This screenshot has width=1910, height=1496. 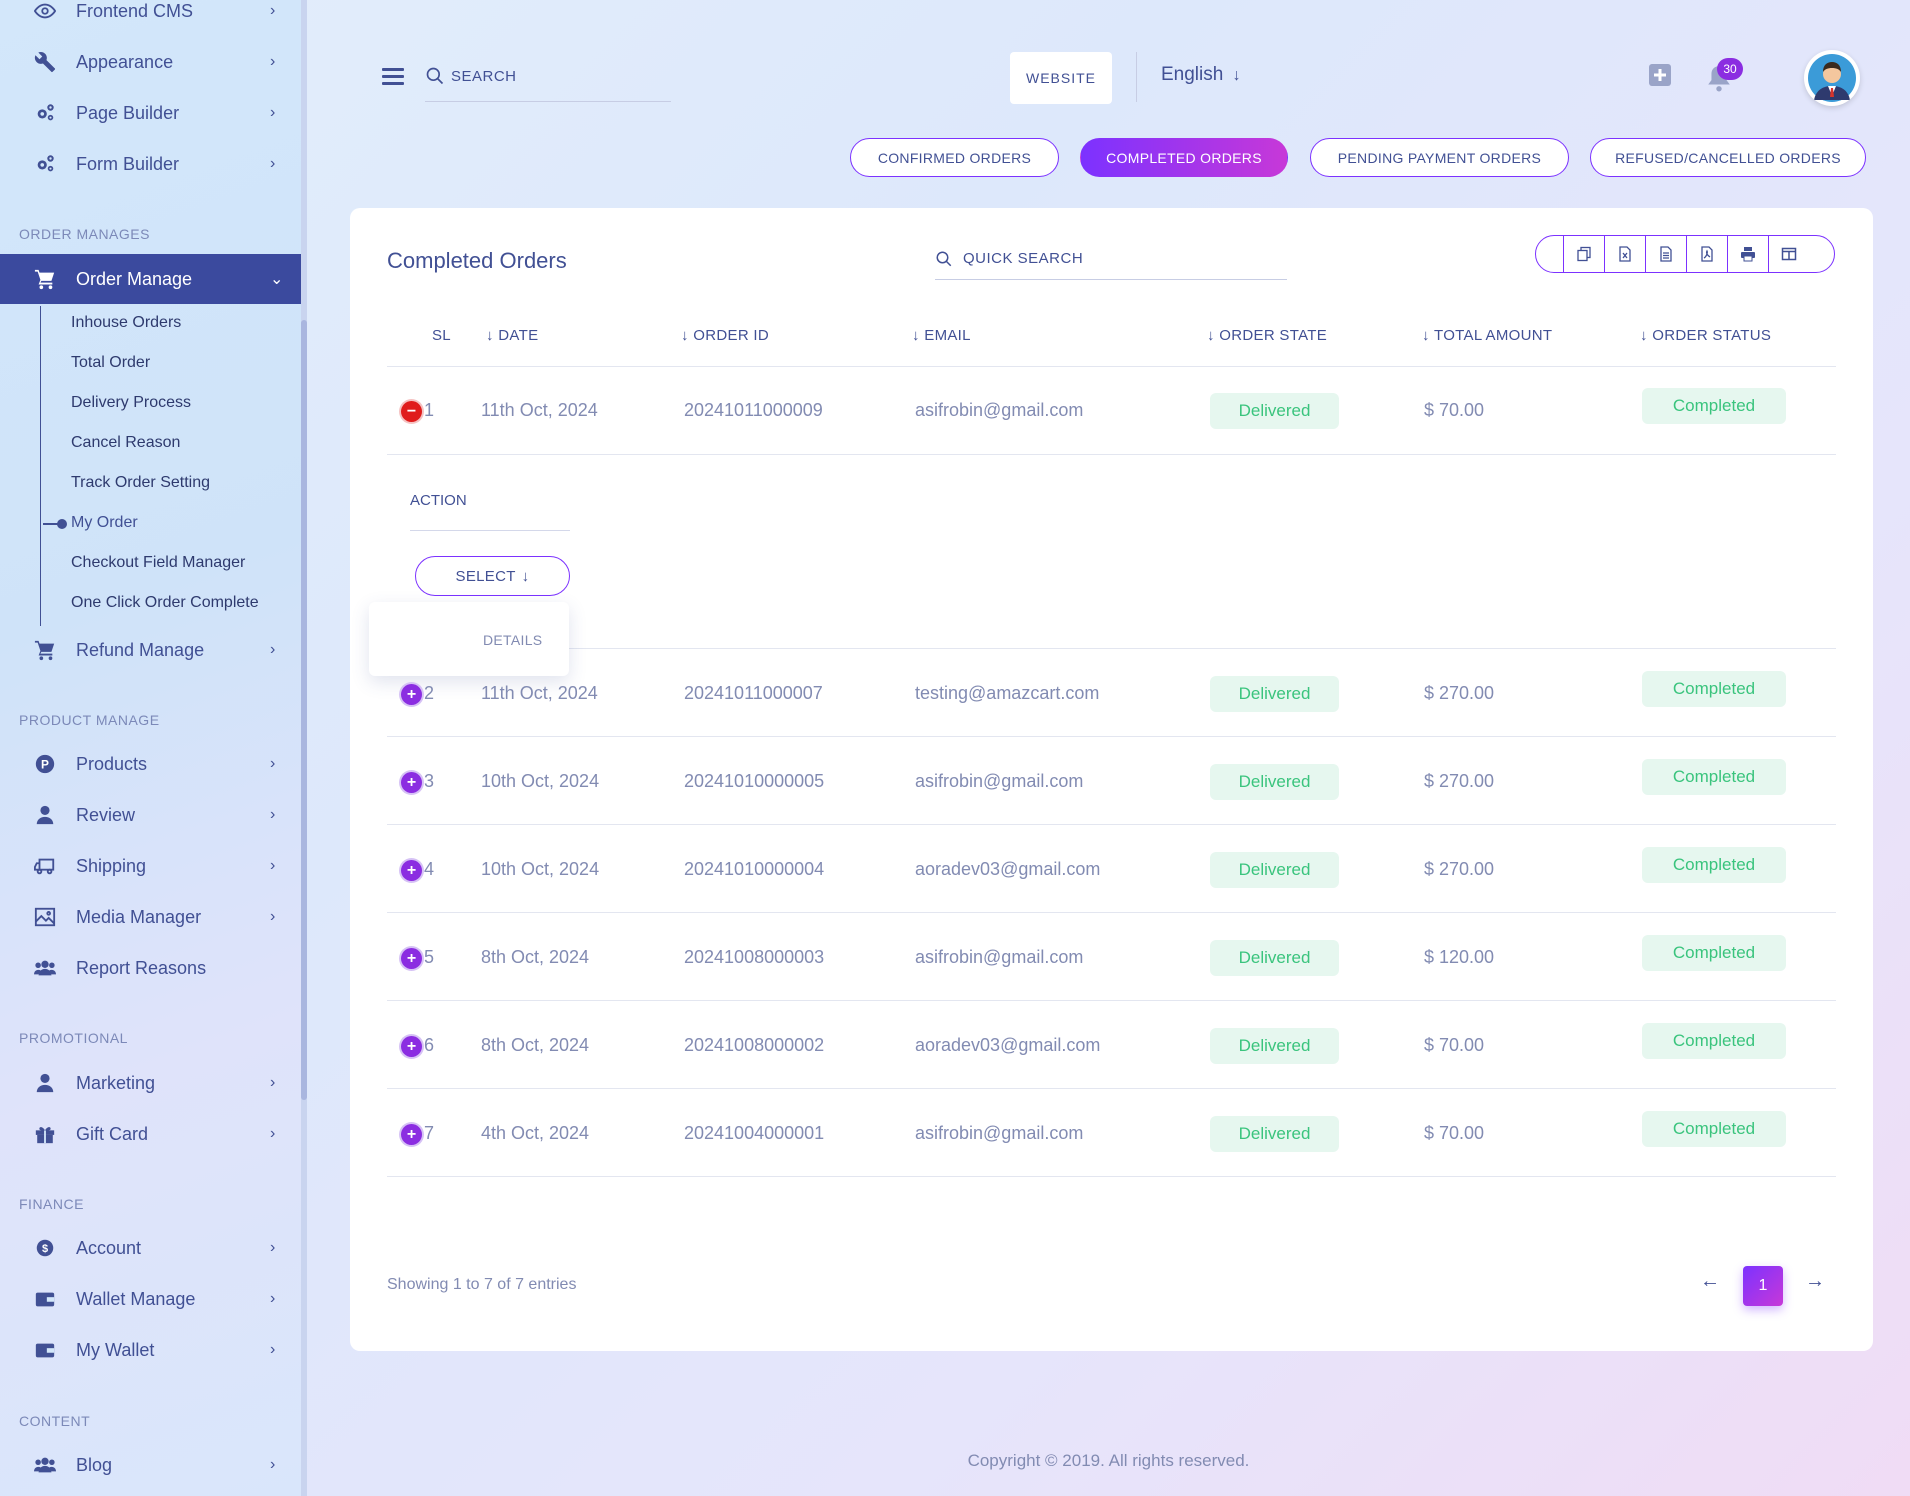 What do you see at coordinates (150, 1083) in the screenshot?
I see `sidebar-item-marketing: Marketing ›` at bounding box center [150, 1083].